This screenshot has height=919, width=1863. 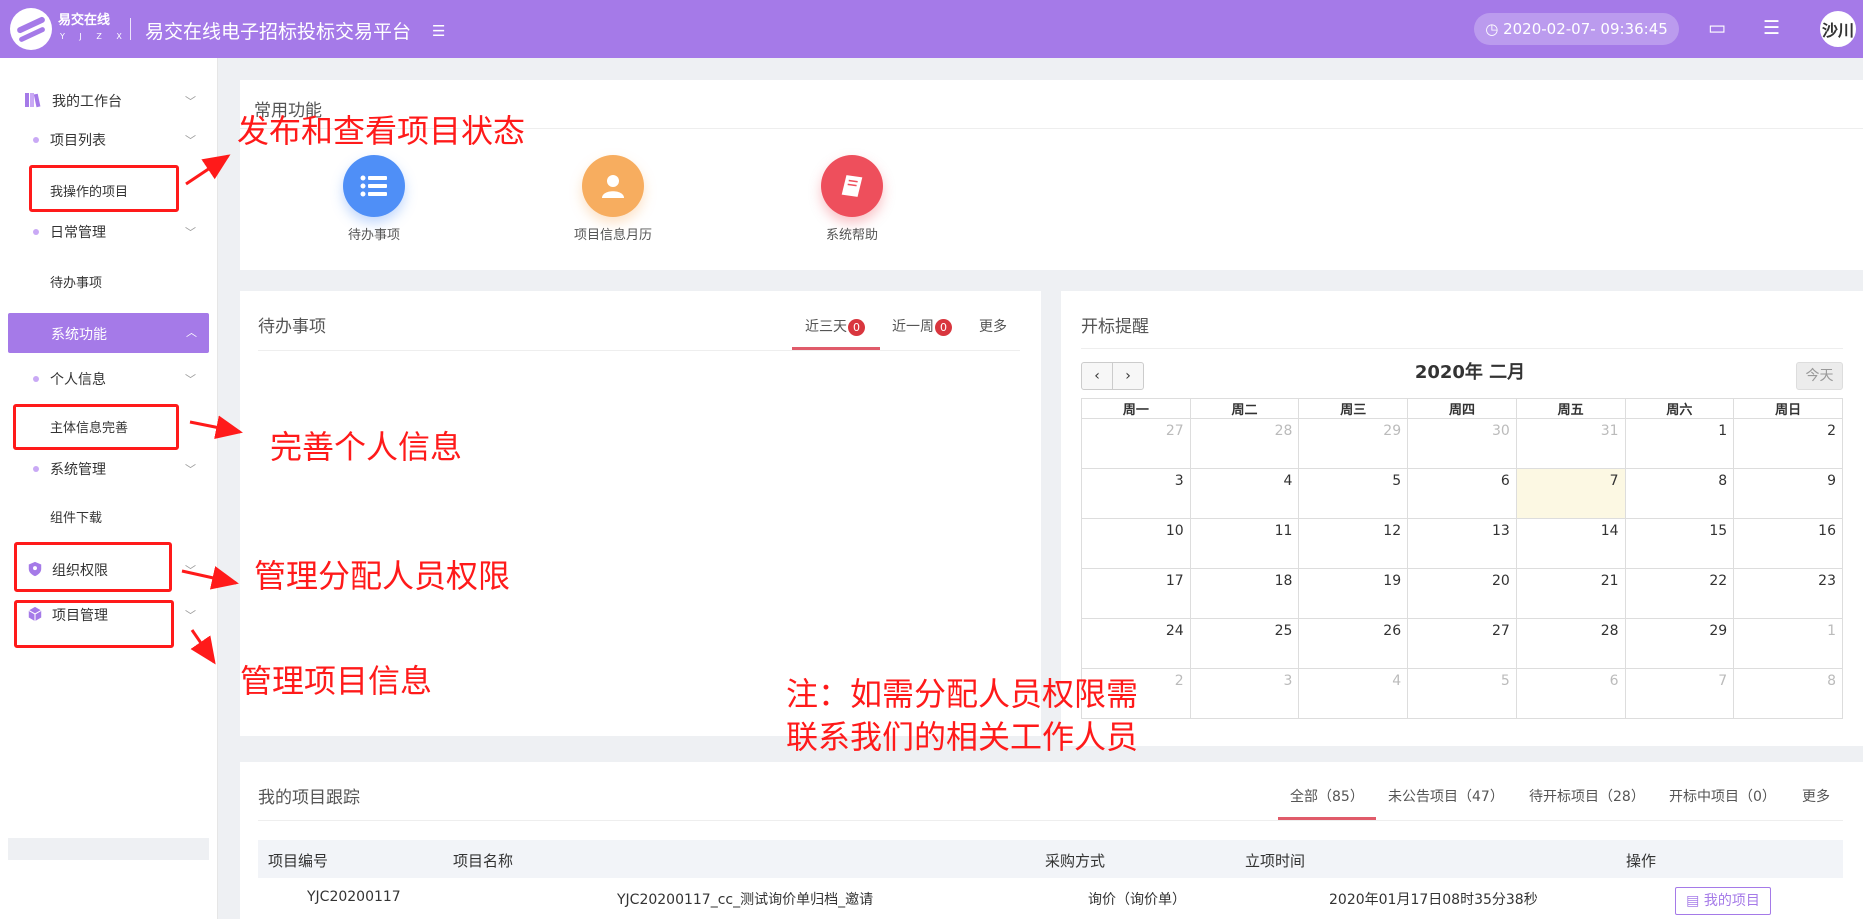 What do you see at coordinates (1723, 901) in the screenshot?
I see `my-project-button: ▤ 我的项目` at bounding box center [1723, 901].